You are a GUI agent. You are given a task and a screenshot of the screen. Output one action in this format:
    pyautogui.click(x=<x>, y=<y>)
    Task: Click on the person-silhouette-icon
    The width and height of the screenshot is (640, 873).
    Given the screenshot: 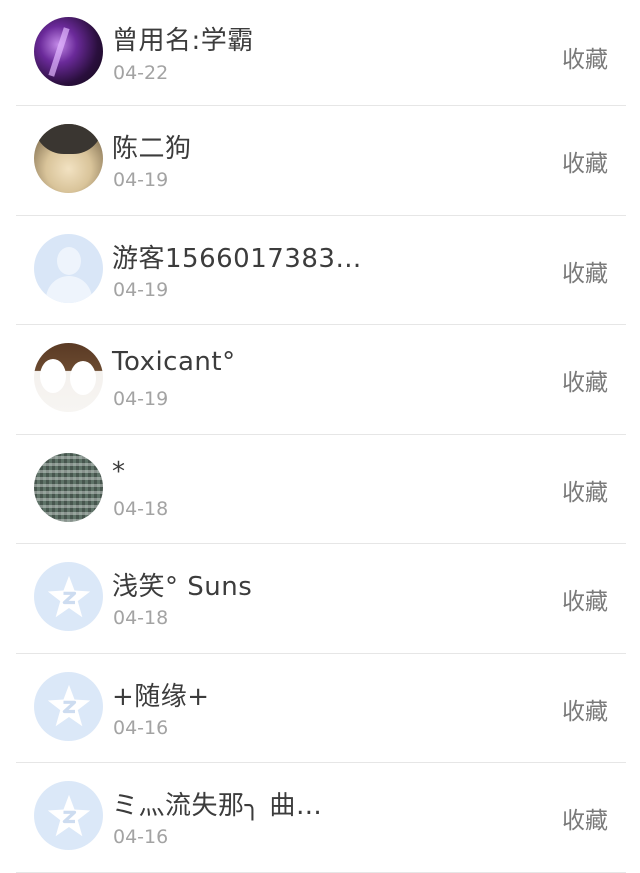 What is the action you would take?
    pyautogui.click(x=68, y=268)
    